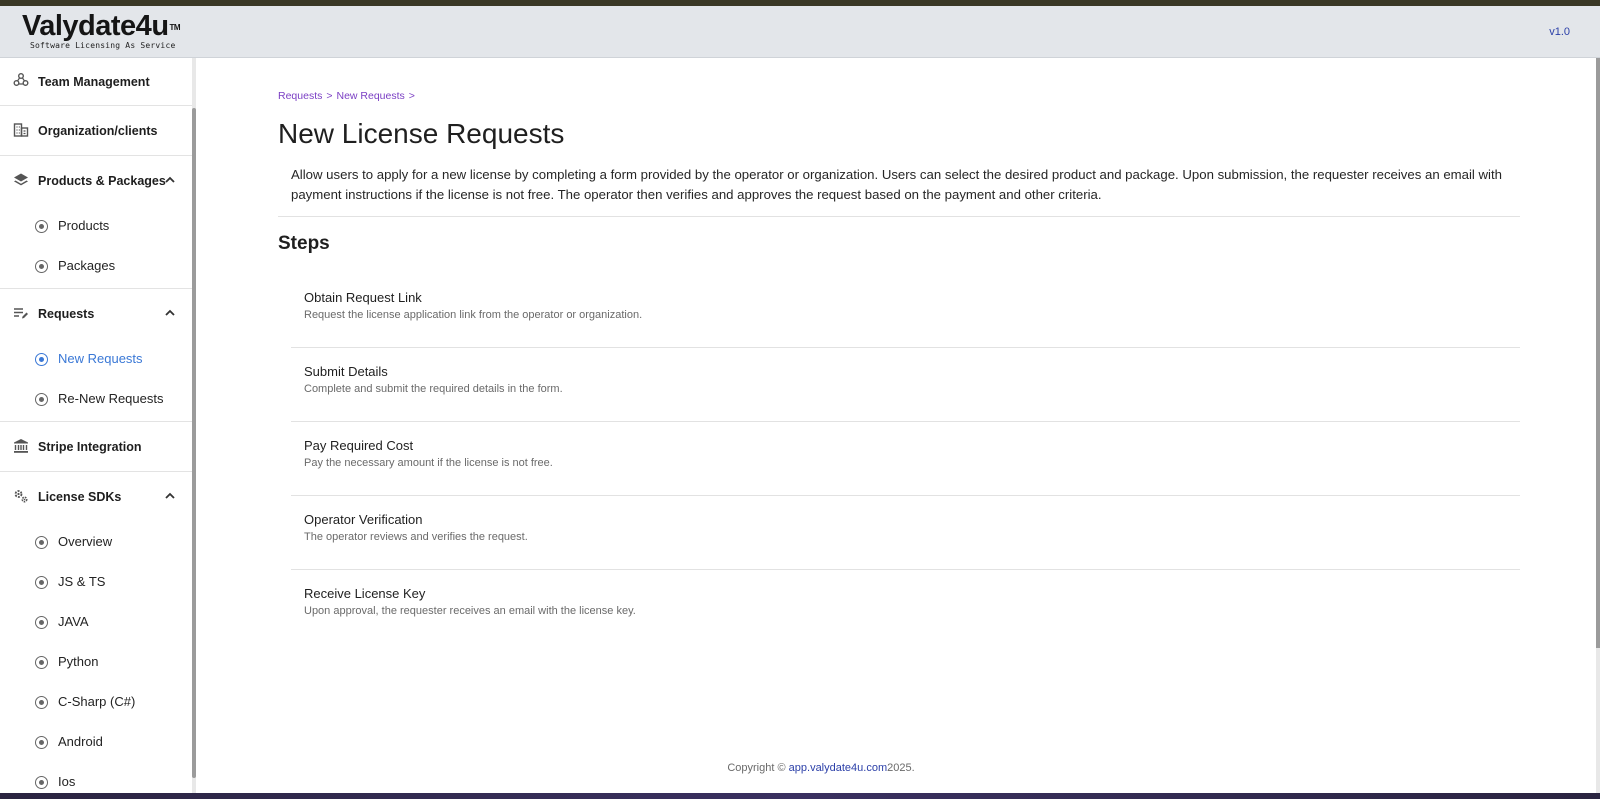  I want to click on sidebar-item-android: Android, so click(96, 742).